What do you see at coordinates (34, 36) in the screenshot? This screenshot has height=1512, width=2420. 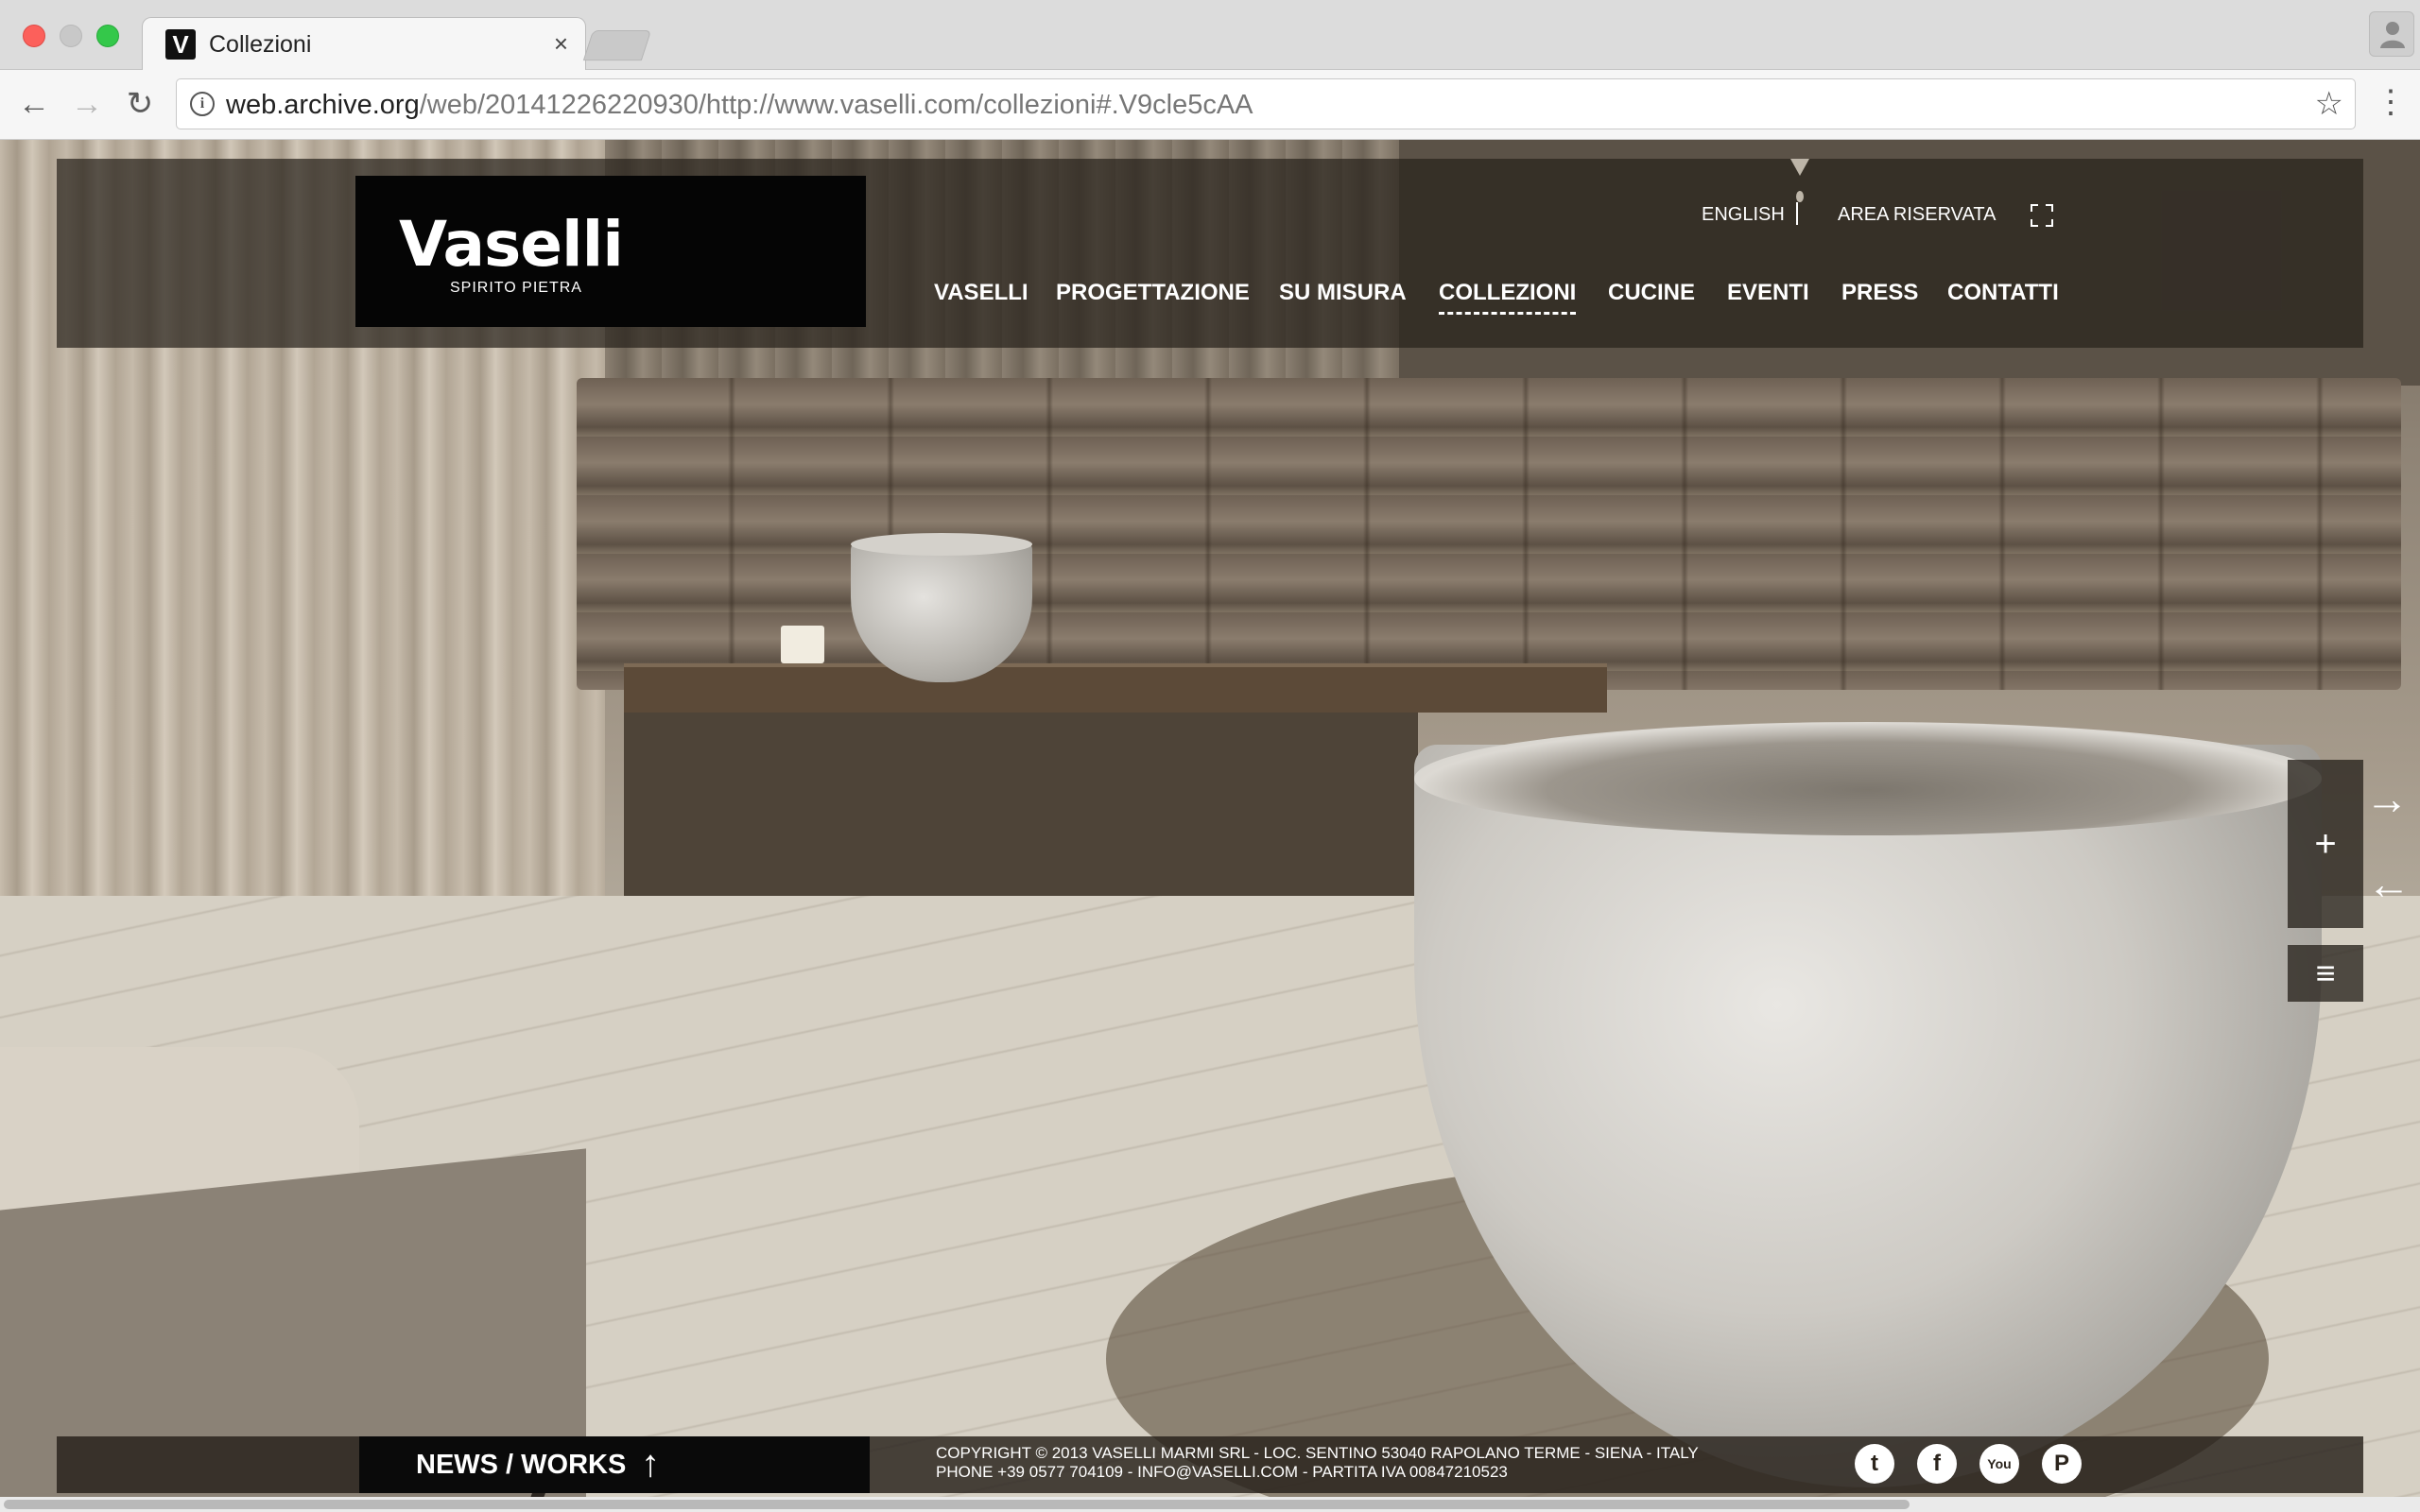 I see `close-window-button` at bounding box center [34, 36].